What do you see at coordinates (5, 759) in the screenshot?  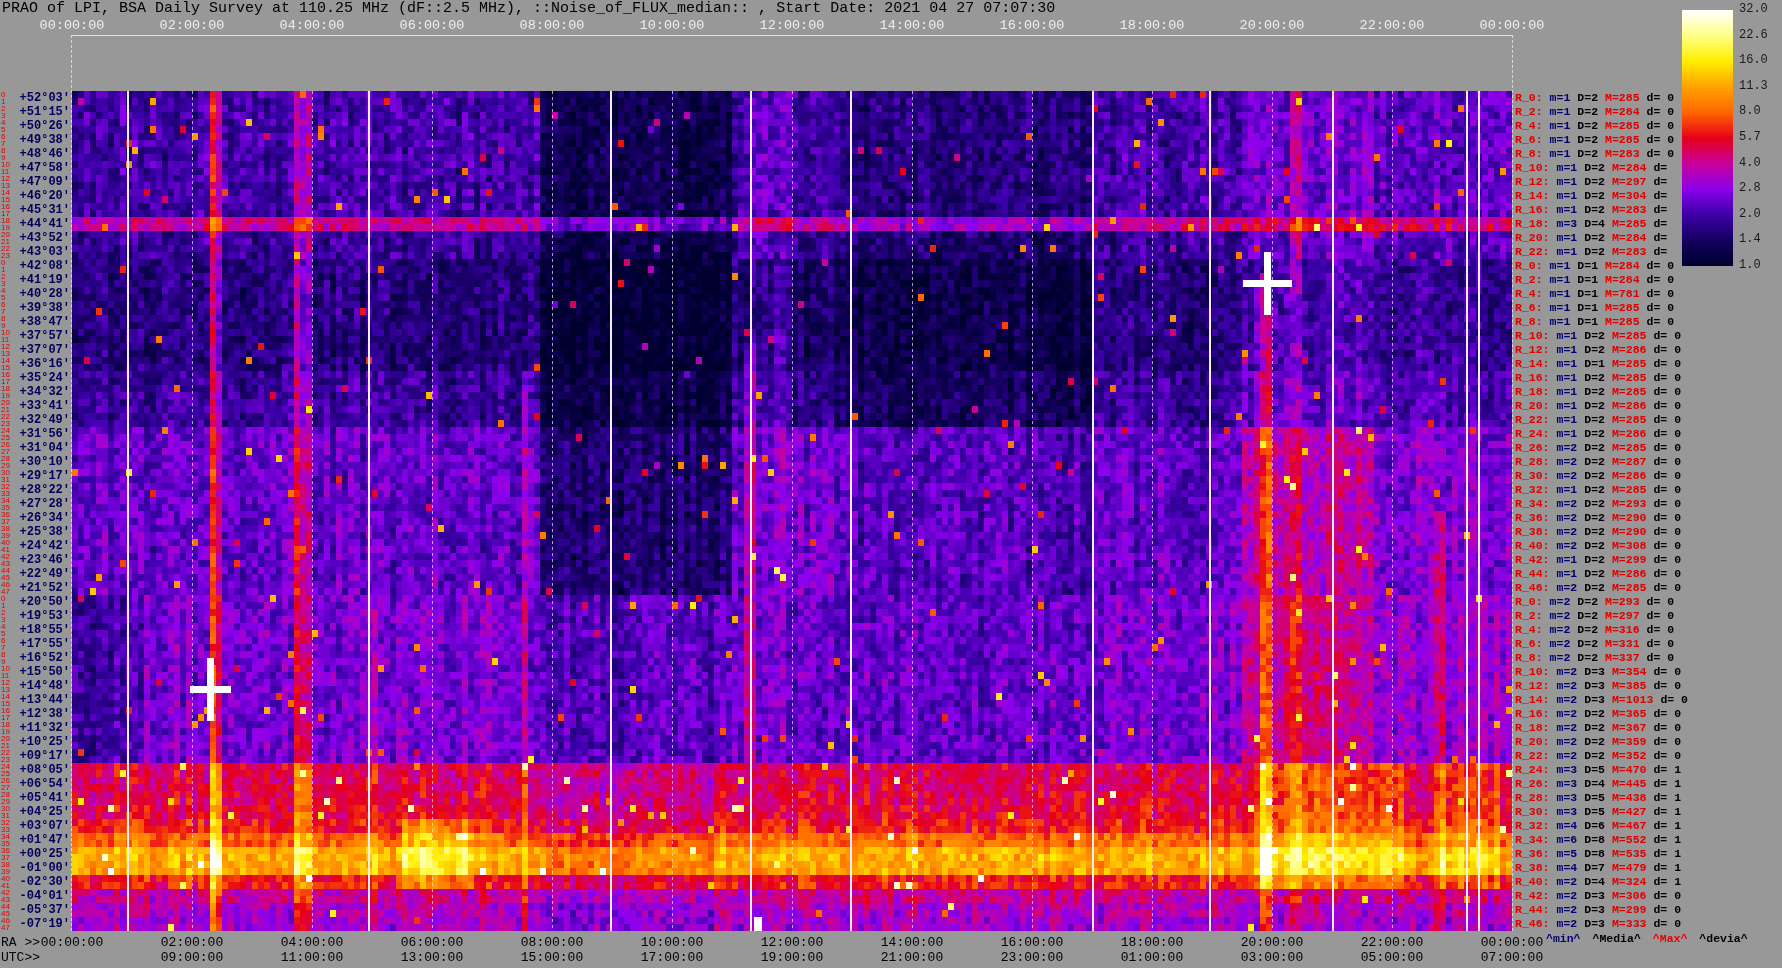 I see `beam-number: 23` at bounding box center [5, 759].